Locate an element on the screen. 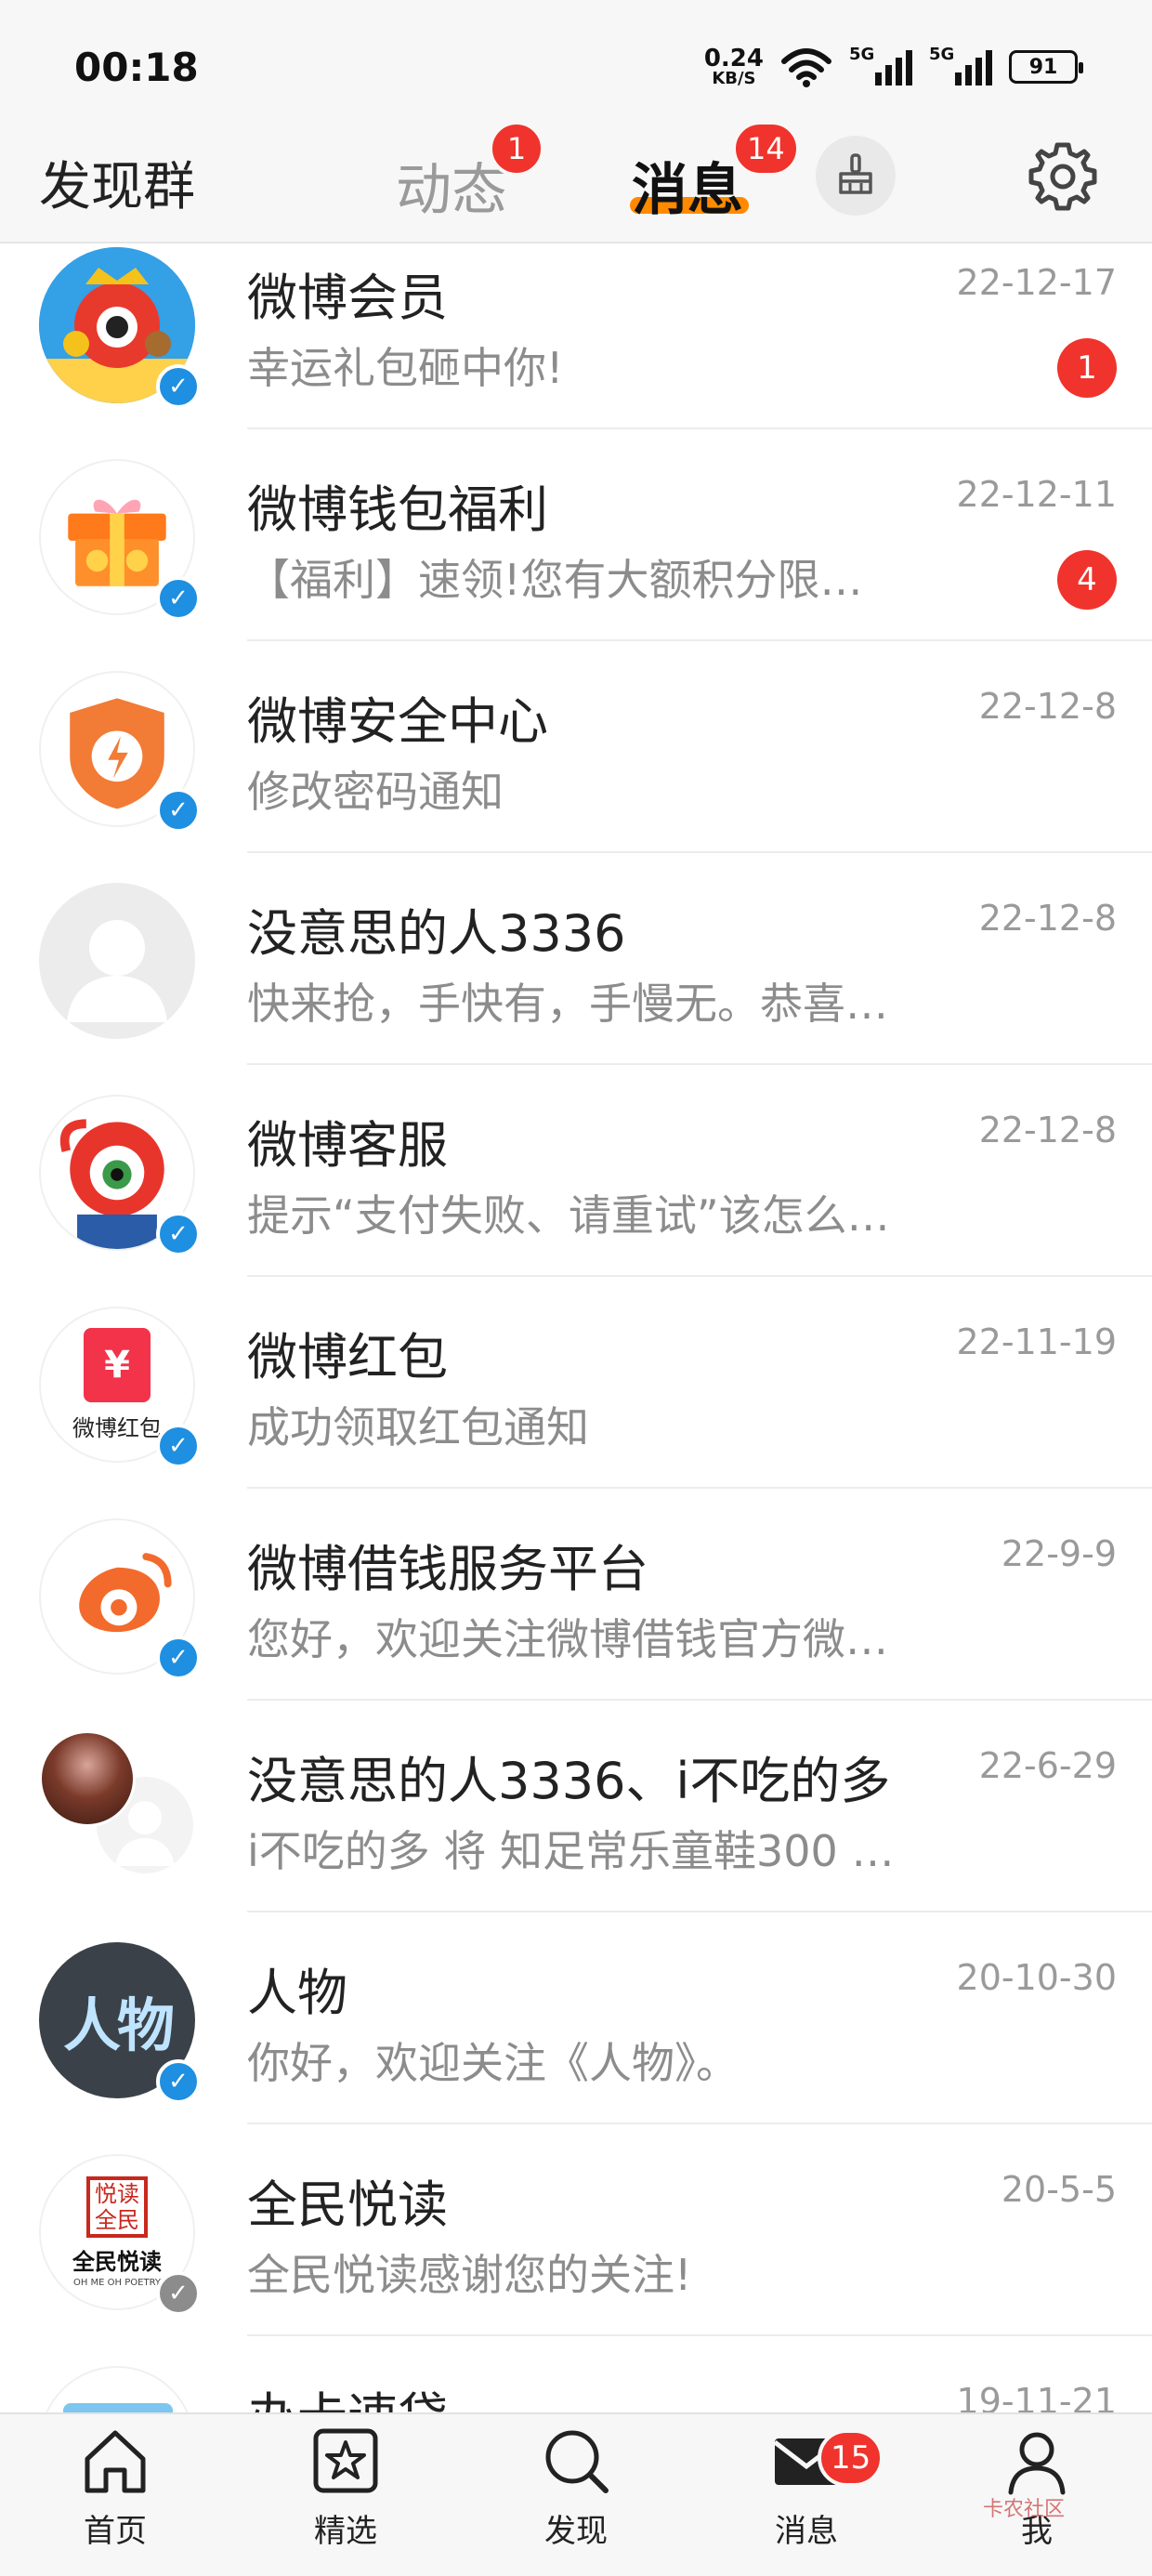 The height and width of the screenshot is (2576, 1152). message-row: ✓ 微博客服 提示“支付失败、请重试”该怎么… 22-12-8 is located at coordinates (576, 1171).